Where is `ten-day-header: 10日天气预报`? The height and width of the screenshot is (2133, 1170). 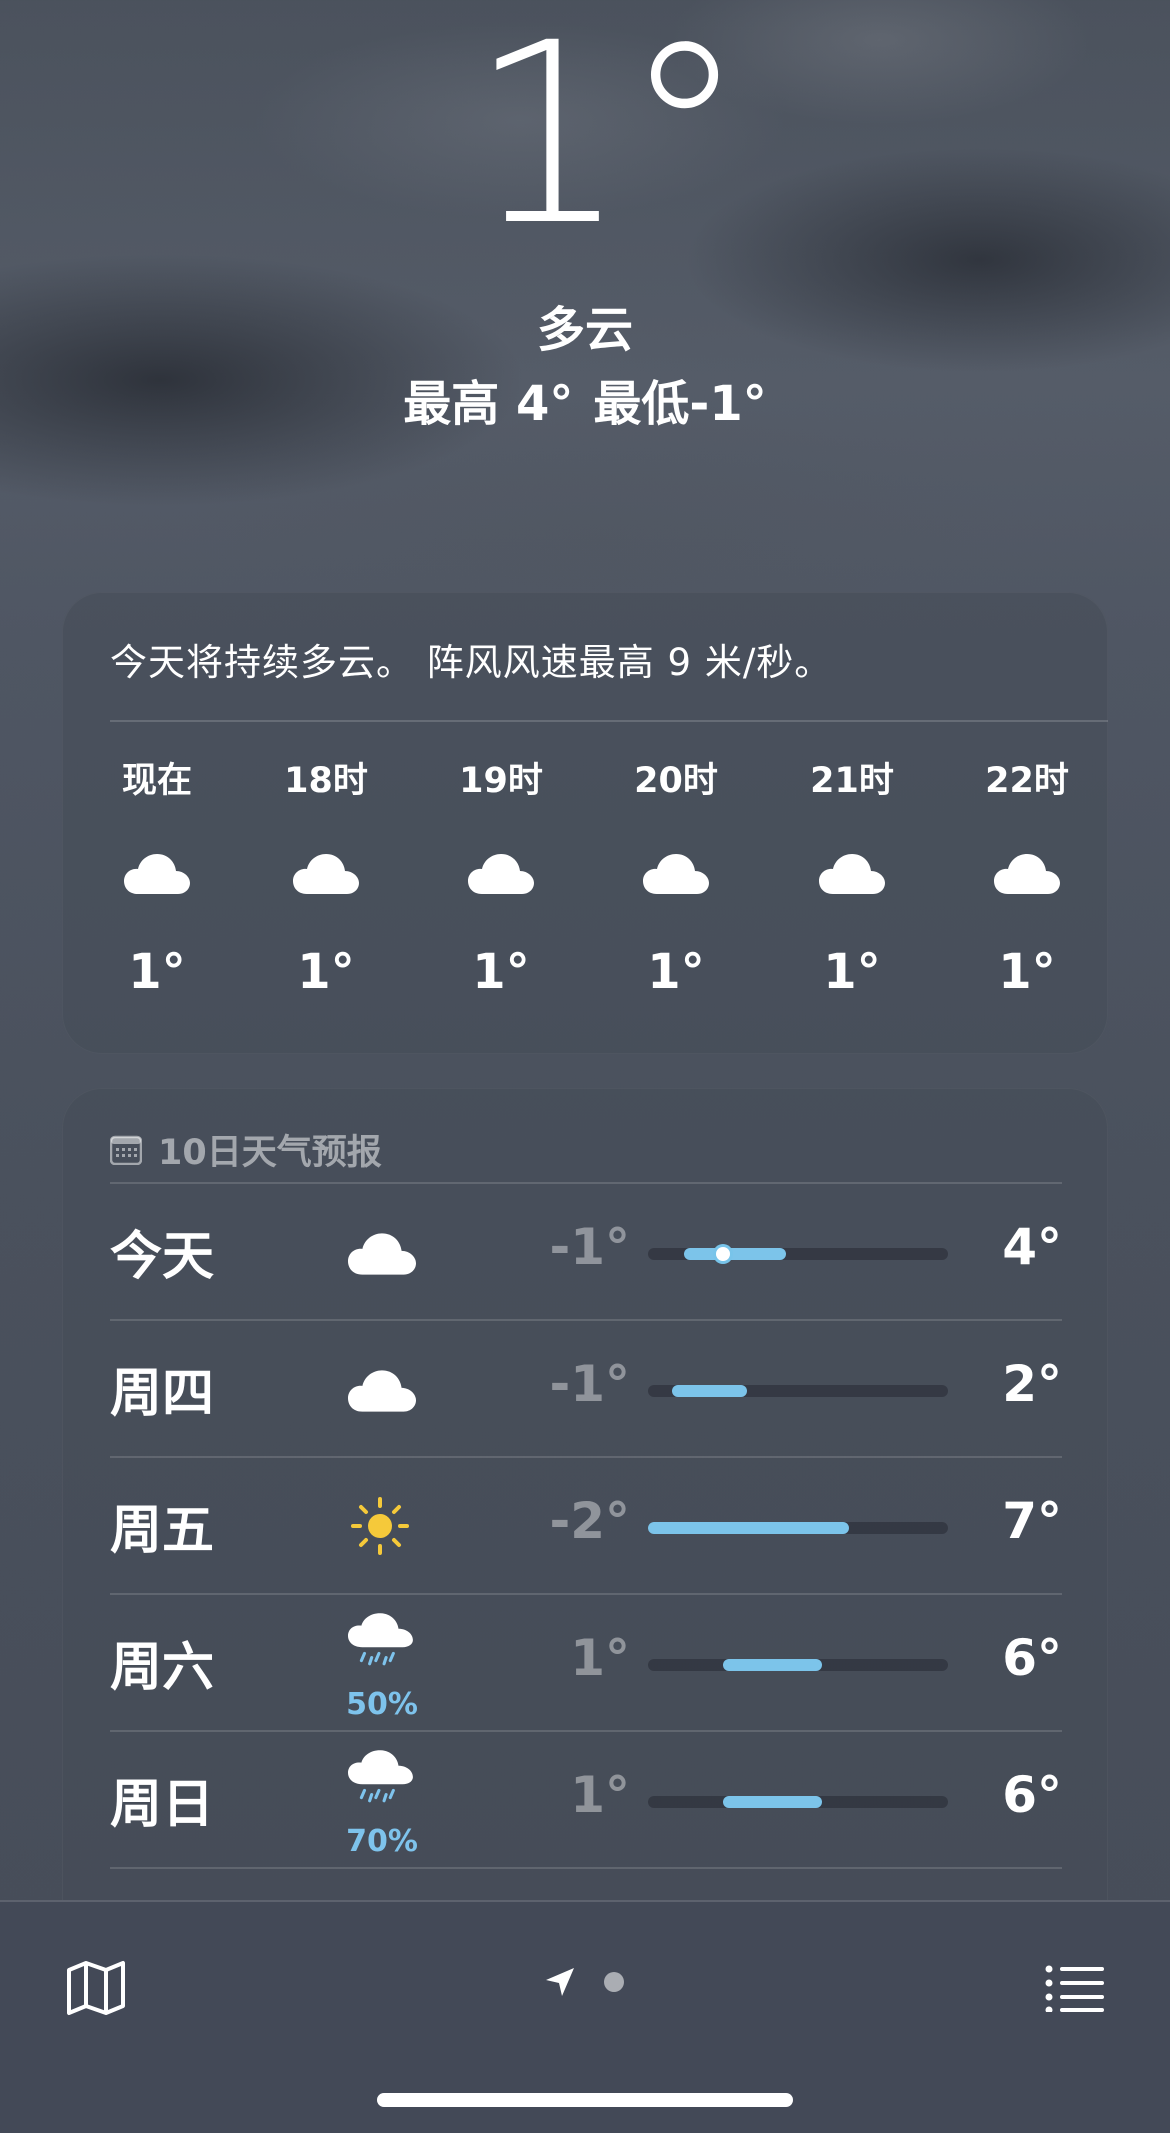 ten-day-header: 10日天气预报 is located at coordinates (246, 1149).